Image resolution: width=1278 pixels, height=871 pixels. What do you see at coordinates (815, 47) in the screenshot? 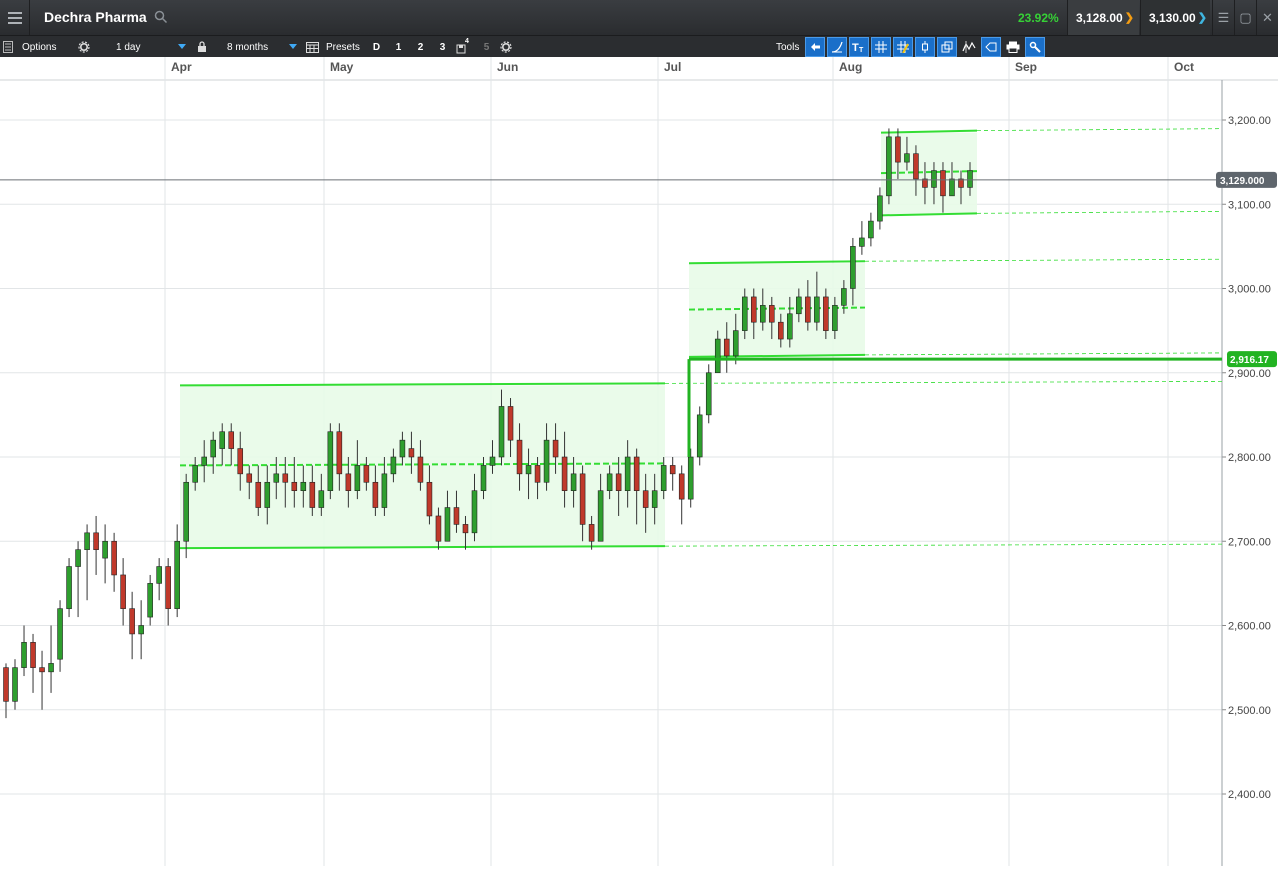
I see `back-arrow-tool-icon` at bounding box center [815, 47].